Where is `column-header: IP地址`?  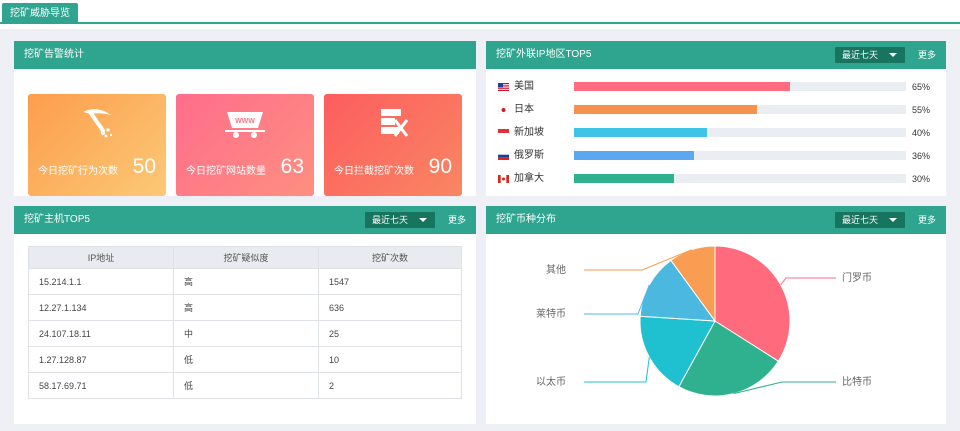
column-header: IP地址 is located at coordinates (101, 257).